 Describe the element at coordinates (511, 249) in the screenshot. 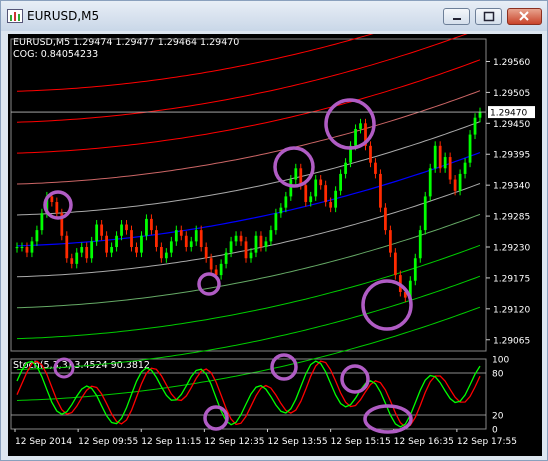

I see `price-tick-label: 1.29230` at that location.